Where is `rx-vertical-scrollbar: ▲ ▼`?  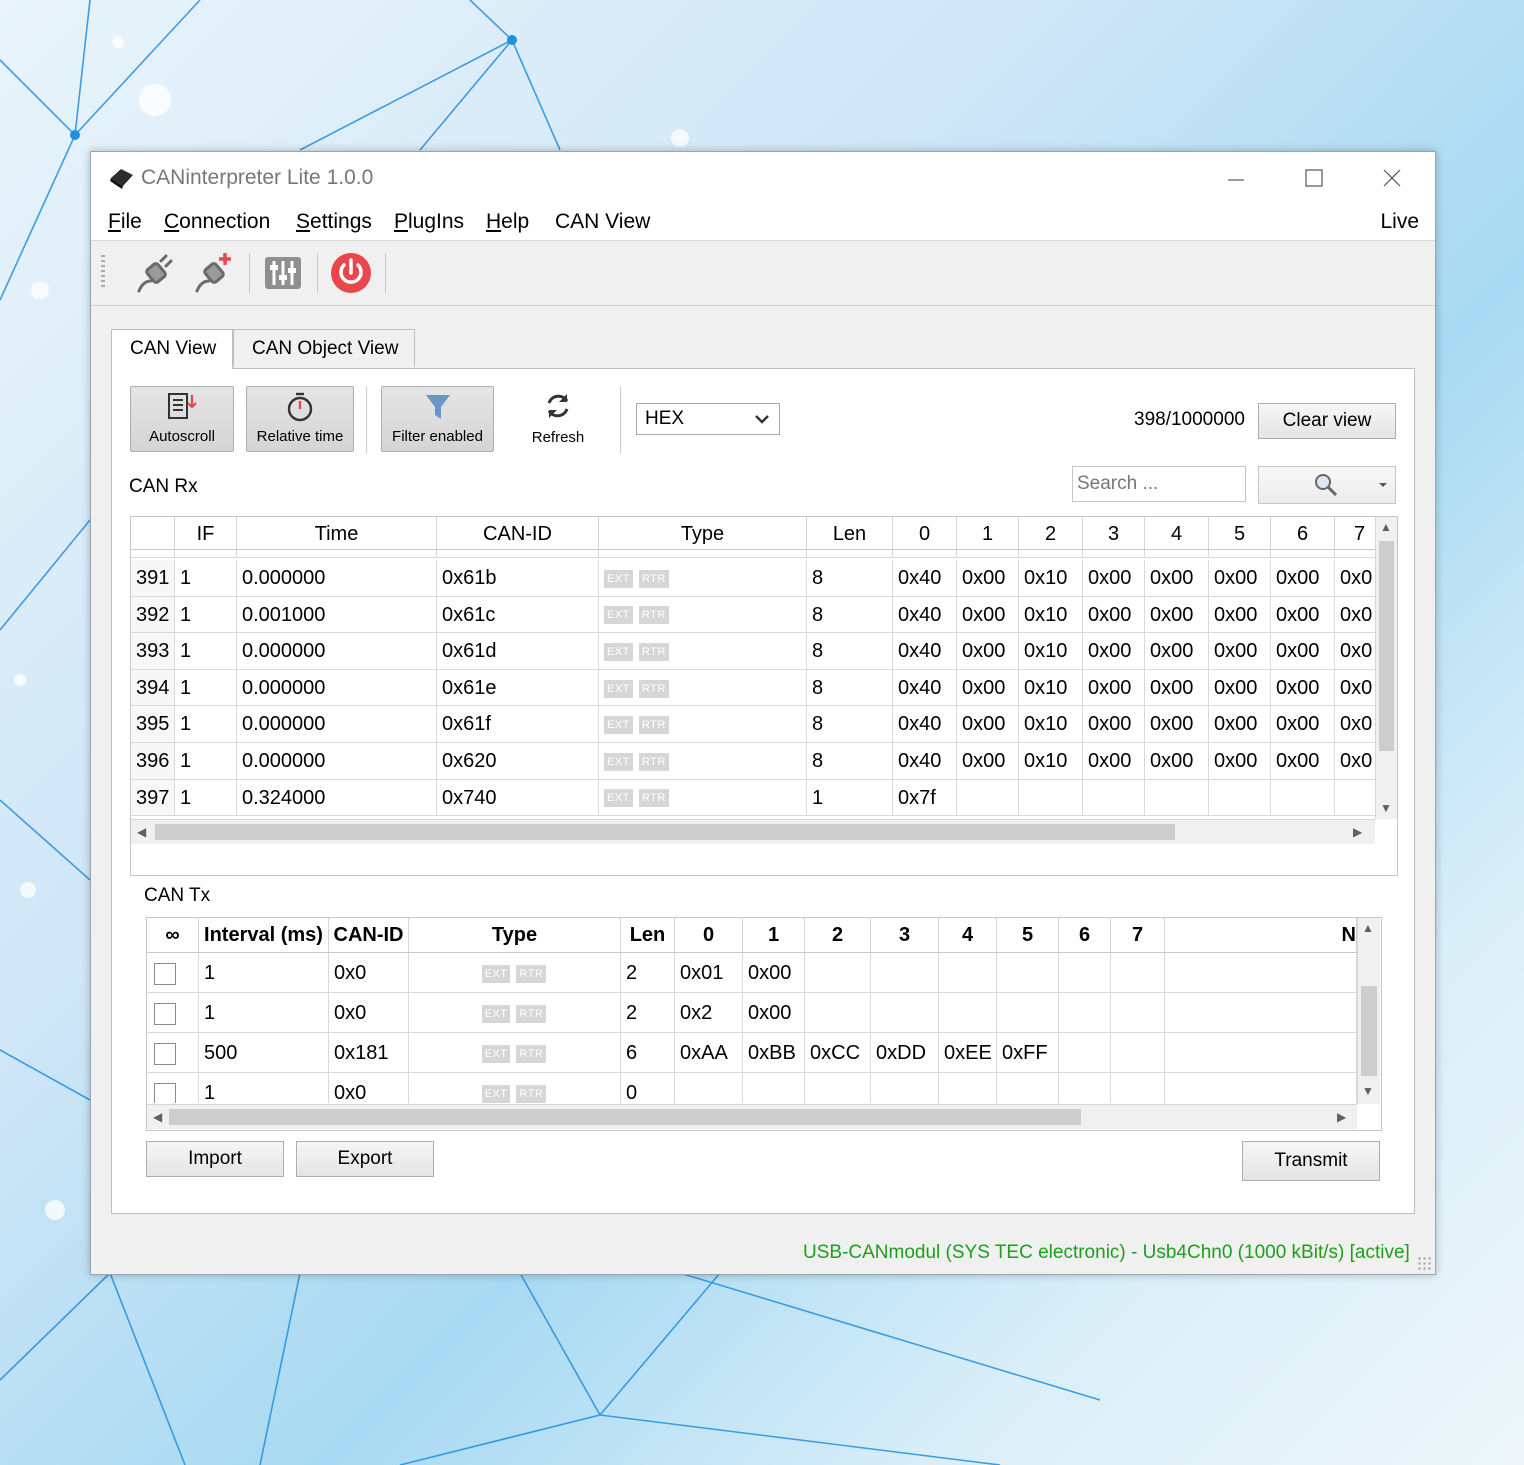 rx-vertical-scrollbar: ▲ ▼ is located at coordinates (1386, 668).